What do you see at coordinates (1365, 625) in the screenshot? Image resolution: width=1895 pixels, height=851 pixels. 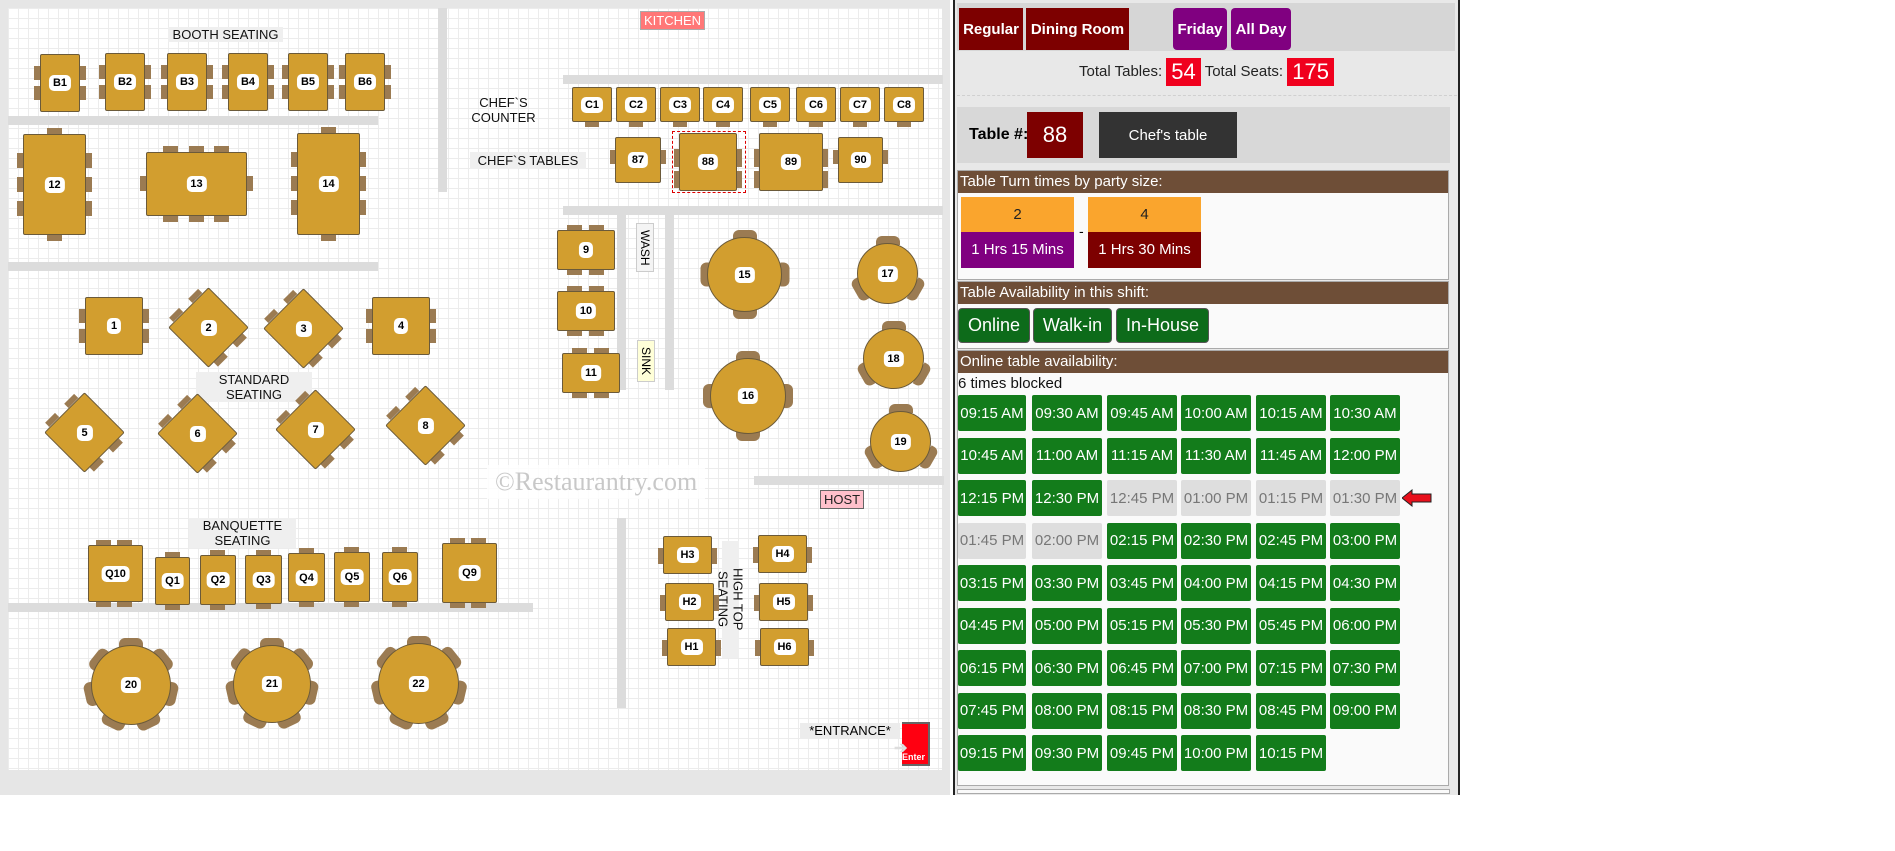 I see `time-slot: 06:00 PM` at bounding box center [1365, 625].